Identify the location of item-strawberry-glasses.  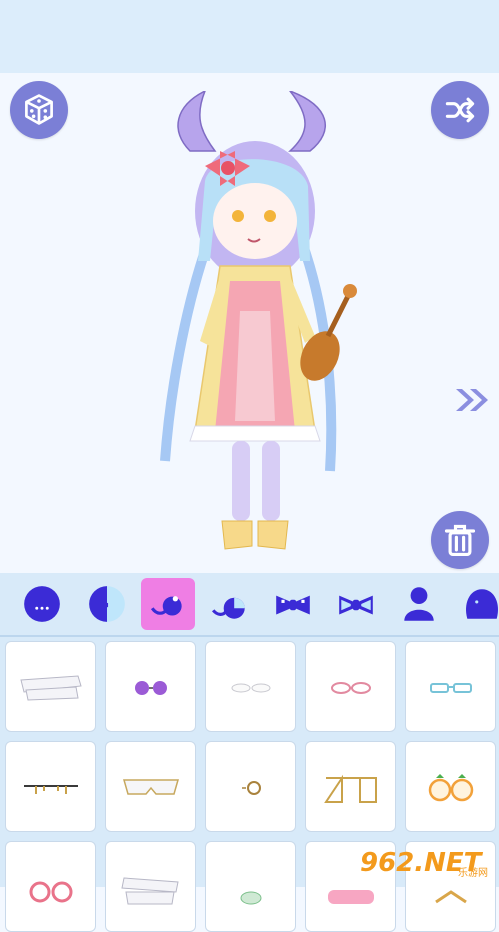
(450, 786).